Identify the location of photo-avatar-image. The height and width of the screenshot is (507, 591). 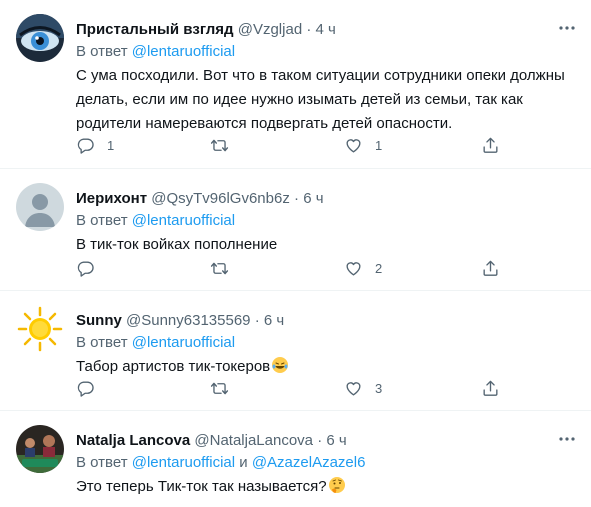
(40, 449).